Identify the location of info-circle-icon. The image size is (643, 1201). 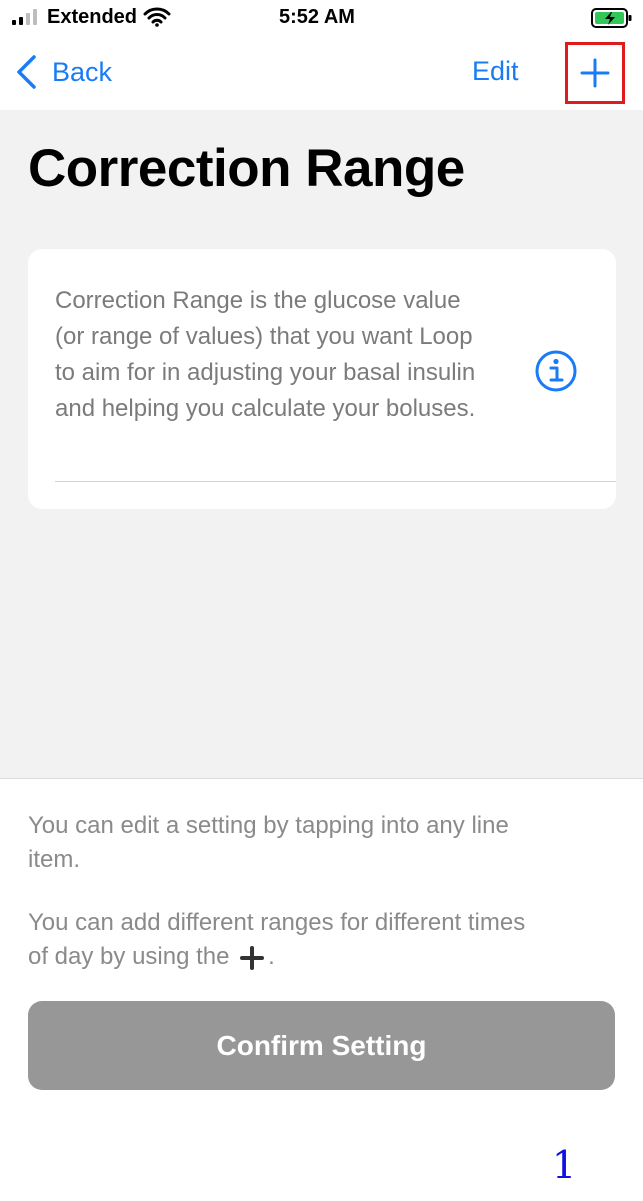
(556, 371).